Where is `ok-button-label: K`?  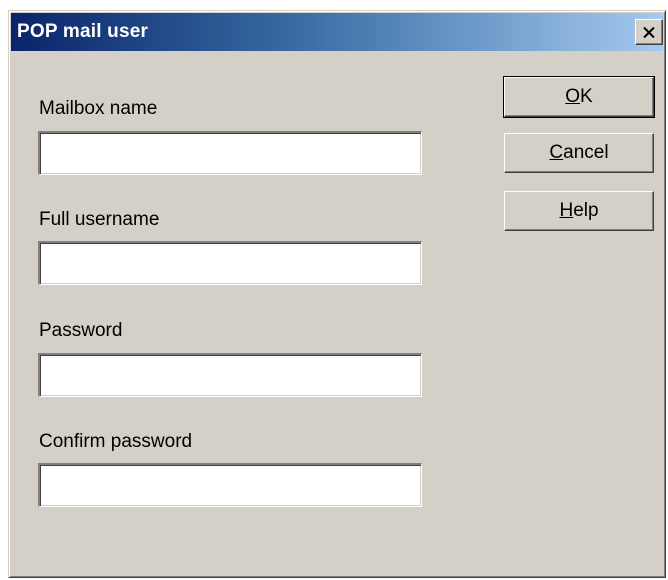
ok-button-label: K is located at coordinates (586, 96).